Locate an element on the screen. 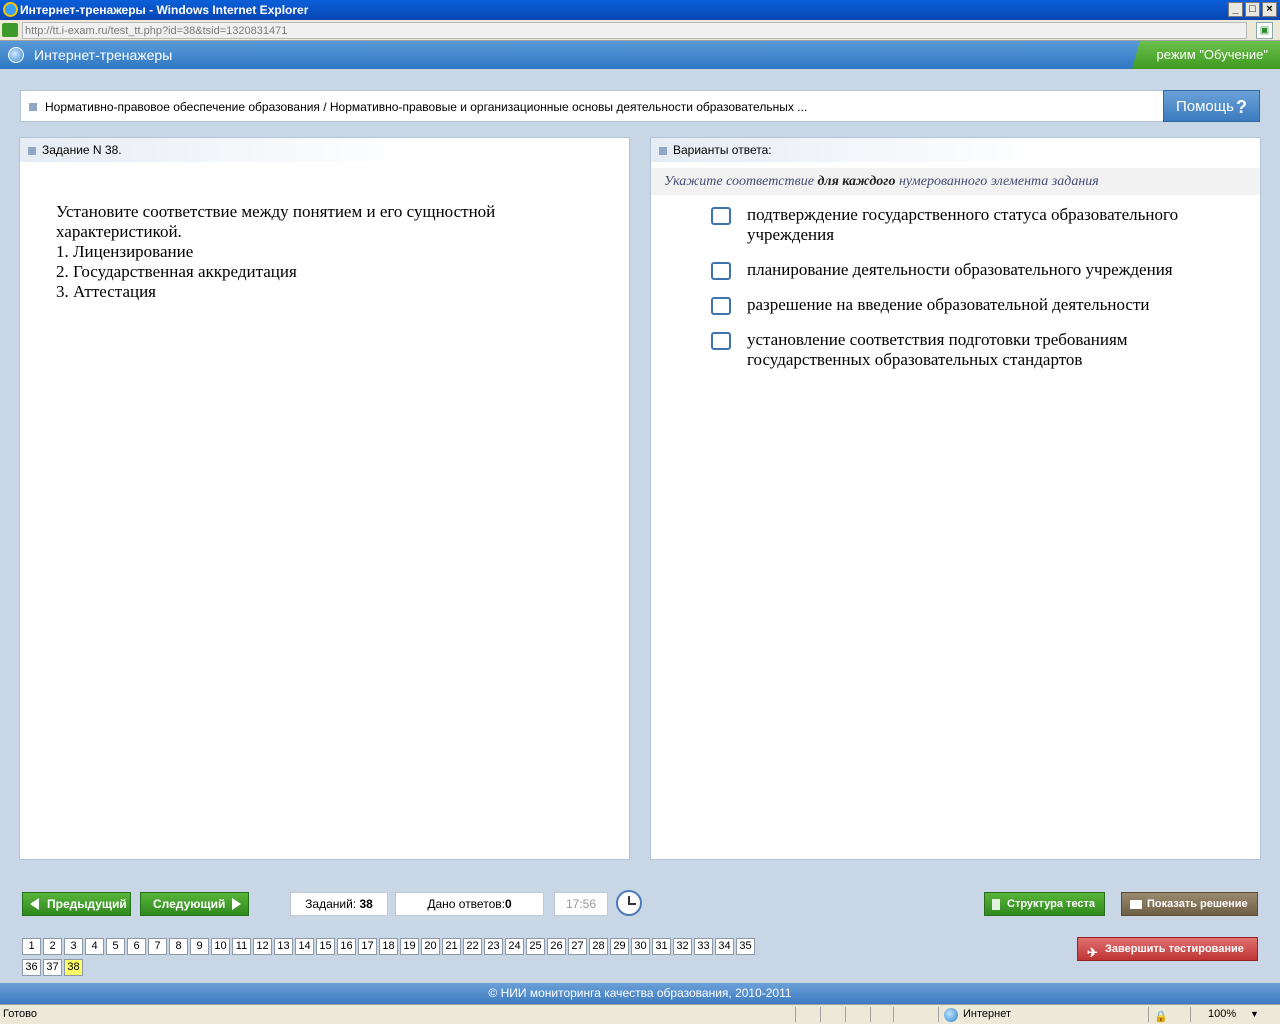 The image size is (1280, 1024). page-number-14: 14 is located at coordinates (304, 946).